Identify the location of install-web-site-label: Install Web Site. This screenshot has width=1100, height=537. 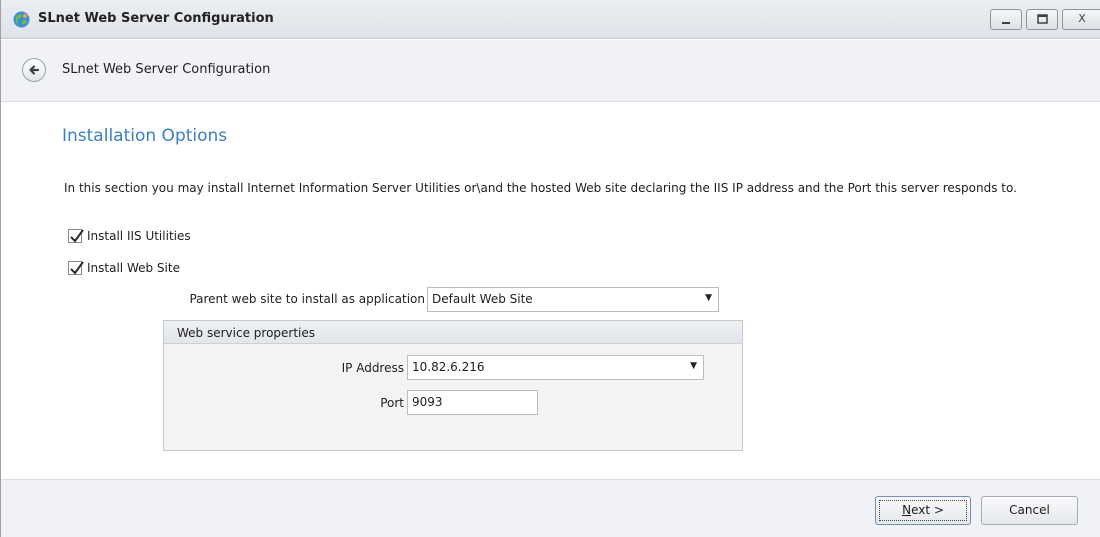
(133, 267).